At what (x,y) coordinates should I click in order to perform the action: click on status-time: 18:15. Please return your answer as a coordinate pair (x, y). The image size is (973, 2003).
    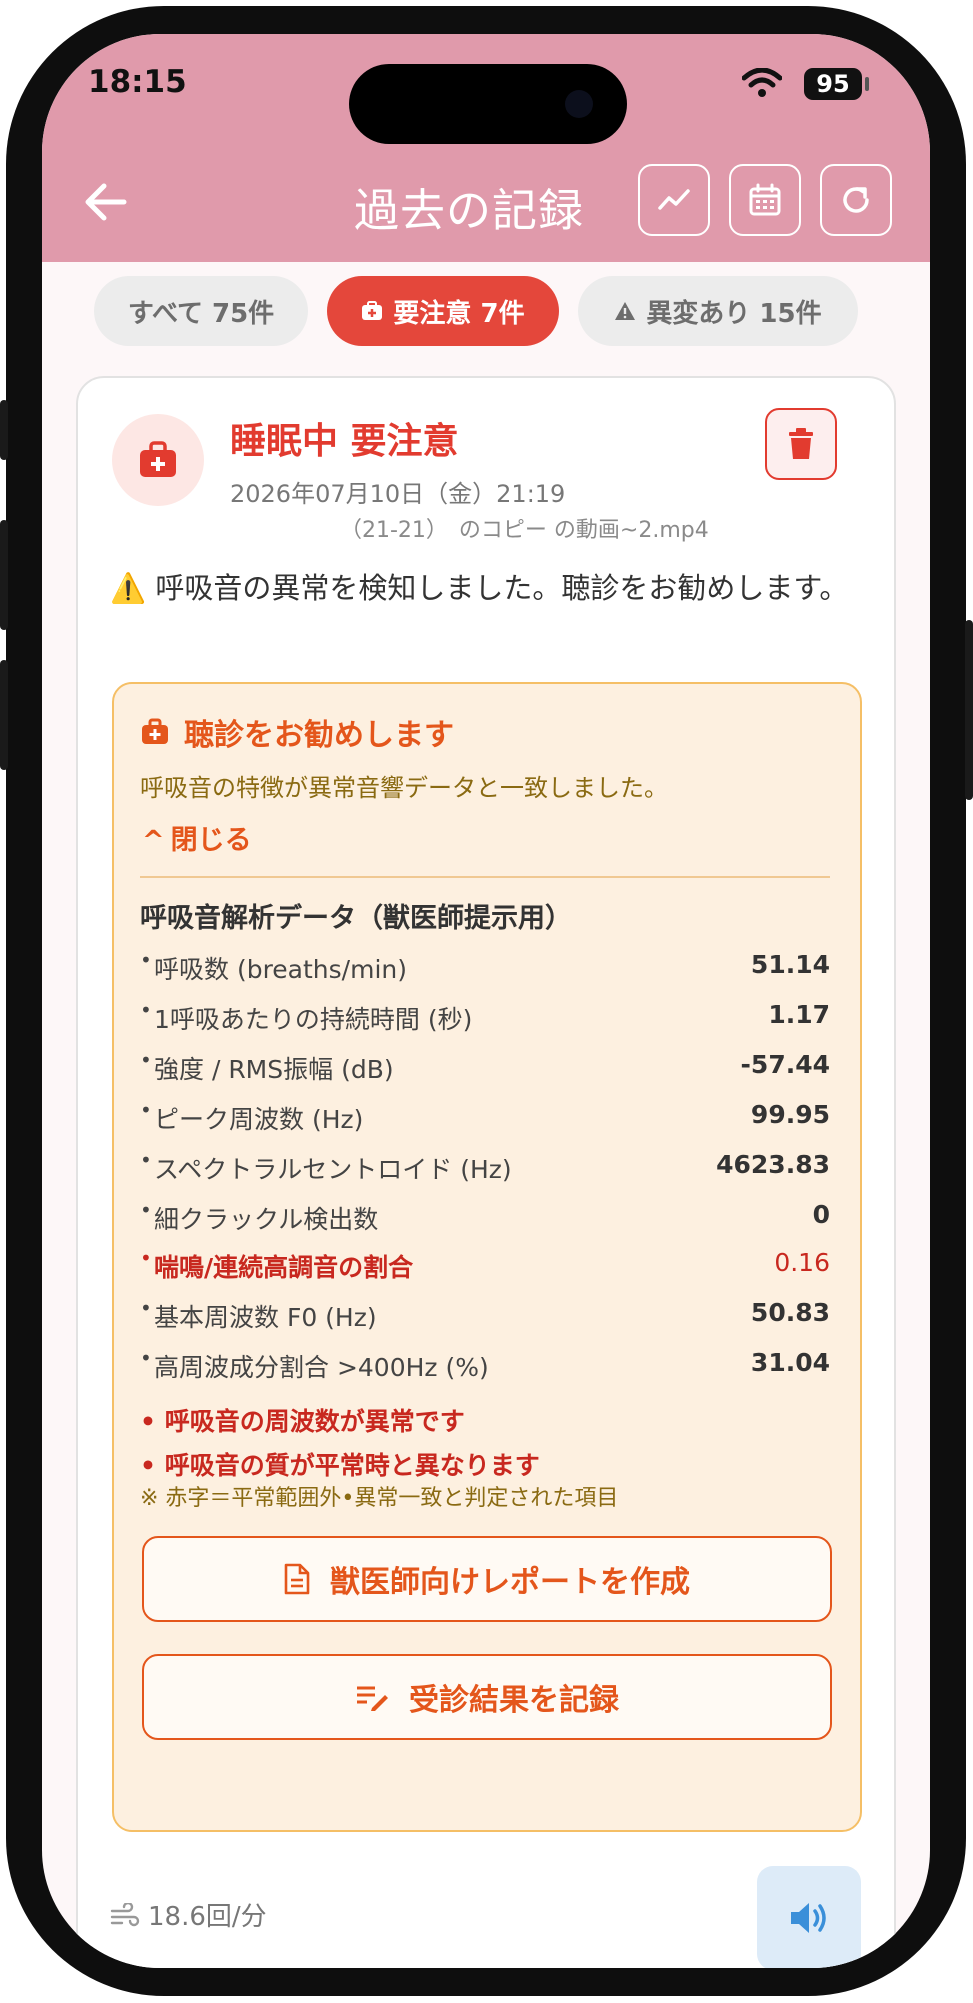
    Looking at the image, I should click on (137, 82).